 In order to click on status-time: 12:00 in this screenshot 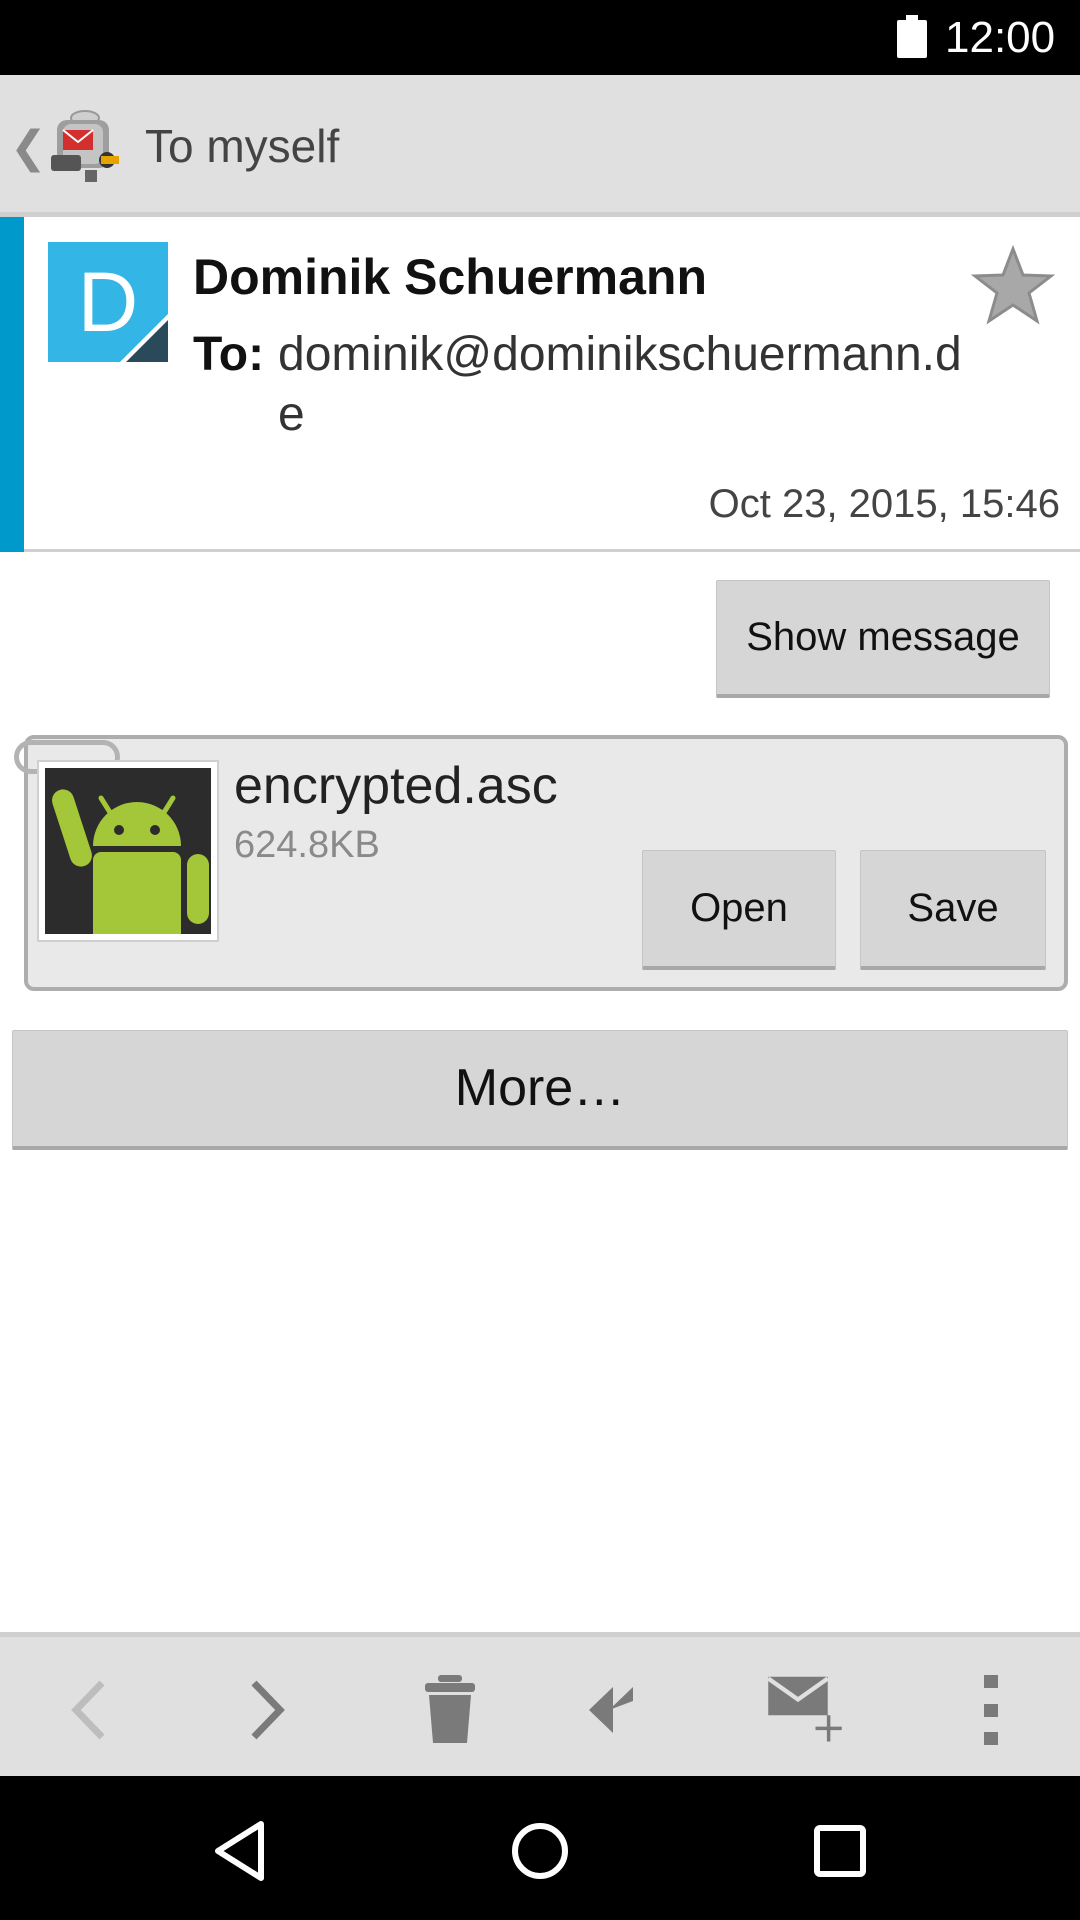, I will do `click(1000, 37)`.